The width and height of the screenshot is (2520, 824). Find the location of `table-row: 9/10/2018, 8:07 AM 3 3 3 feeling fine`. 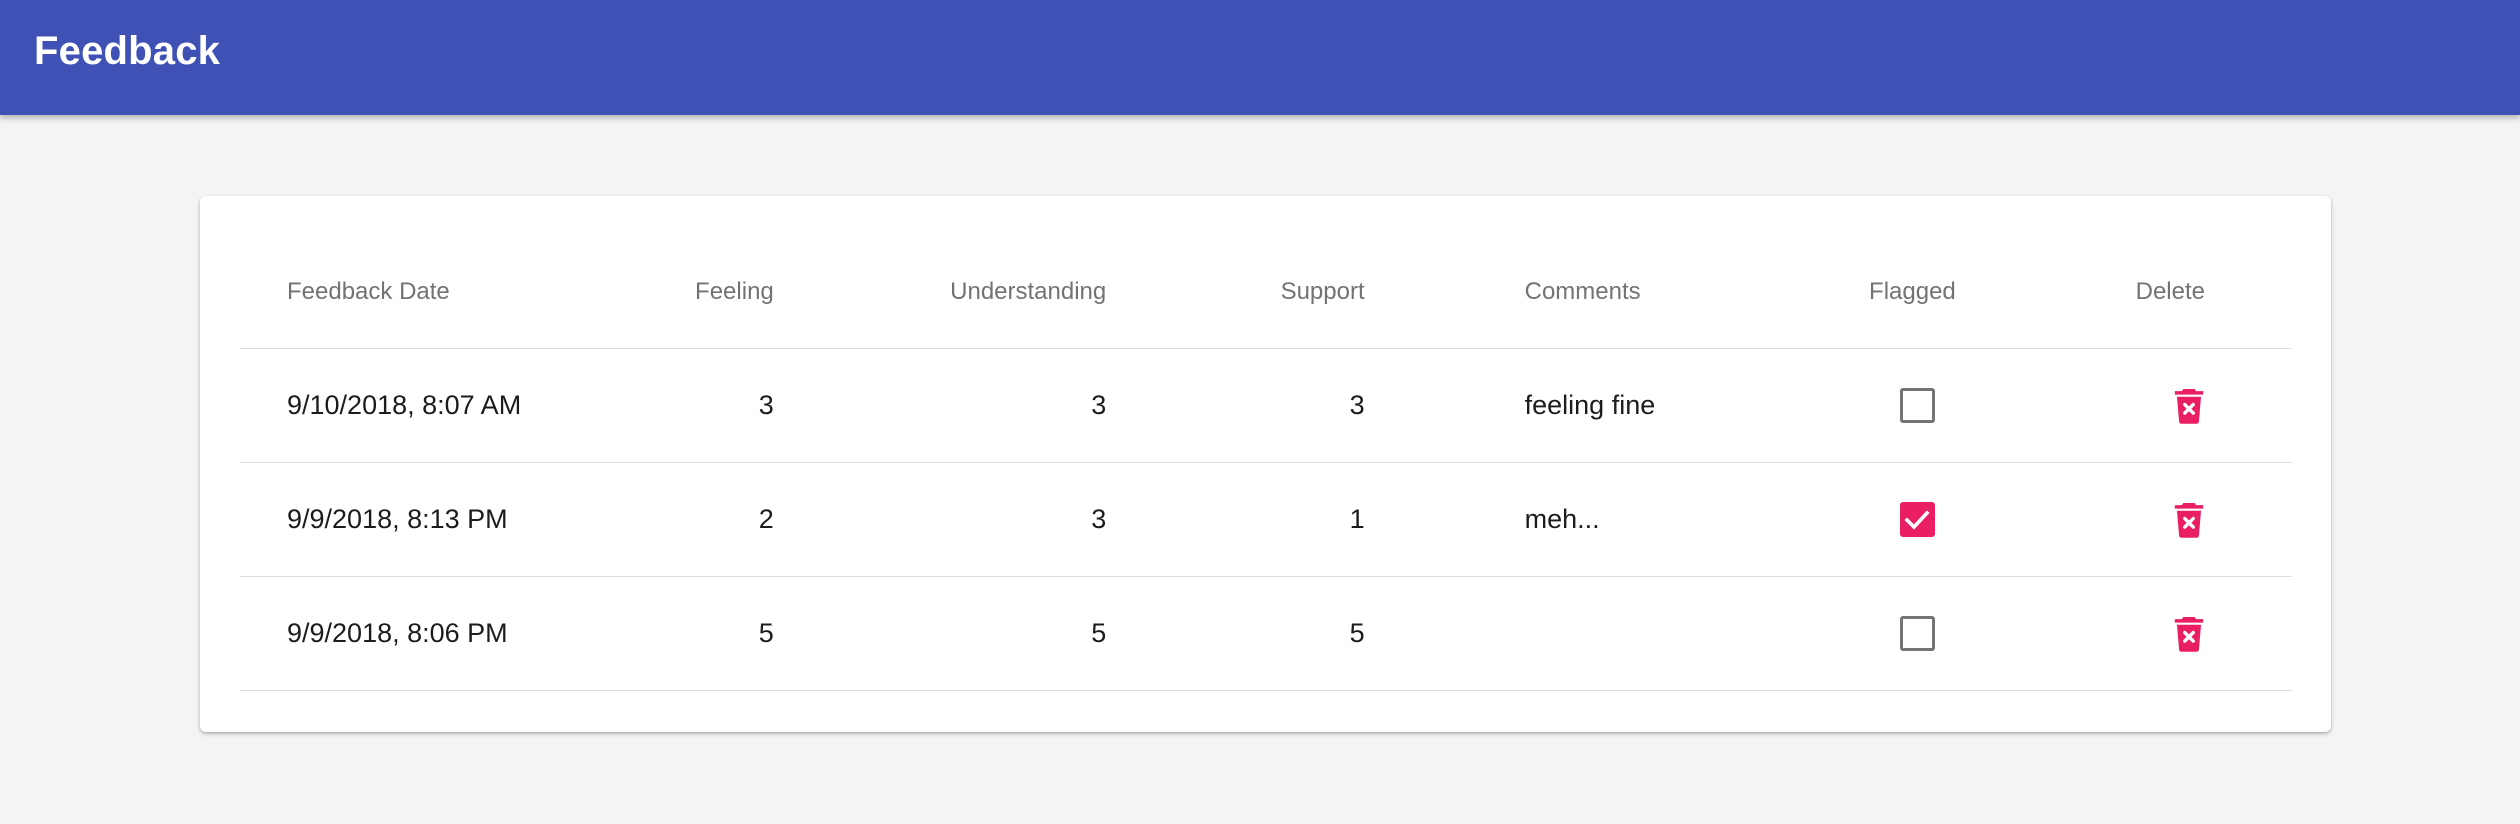

table-row: 9/10/2018, 8:07 AM 3 3 3 feeling fine is located at coordinates (1266, 405).